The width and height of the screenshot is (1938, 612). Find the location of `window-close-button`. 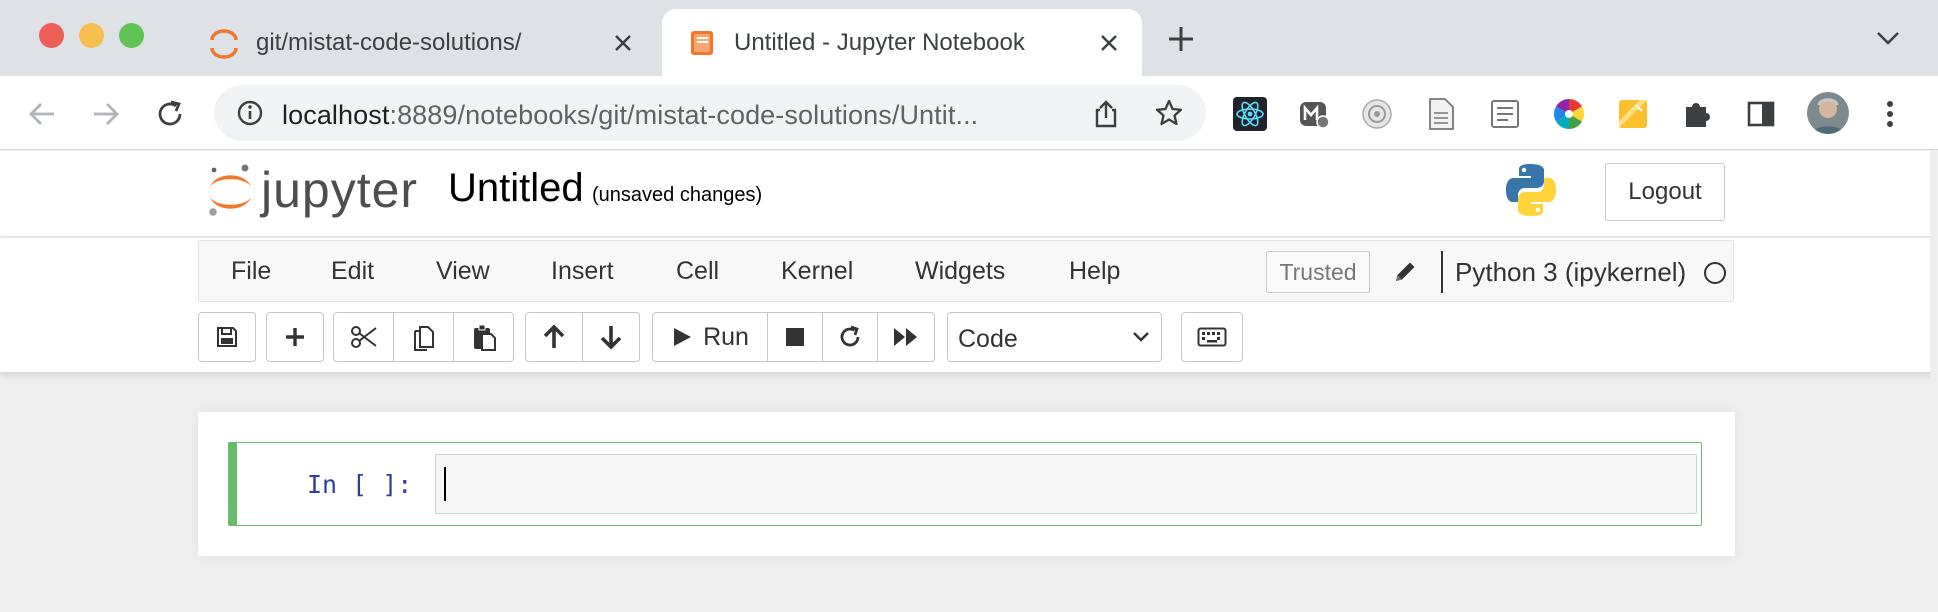

window-close-button is located at coordinates (51, 35).